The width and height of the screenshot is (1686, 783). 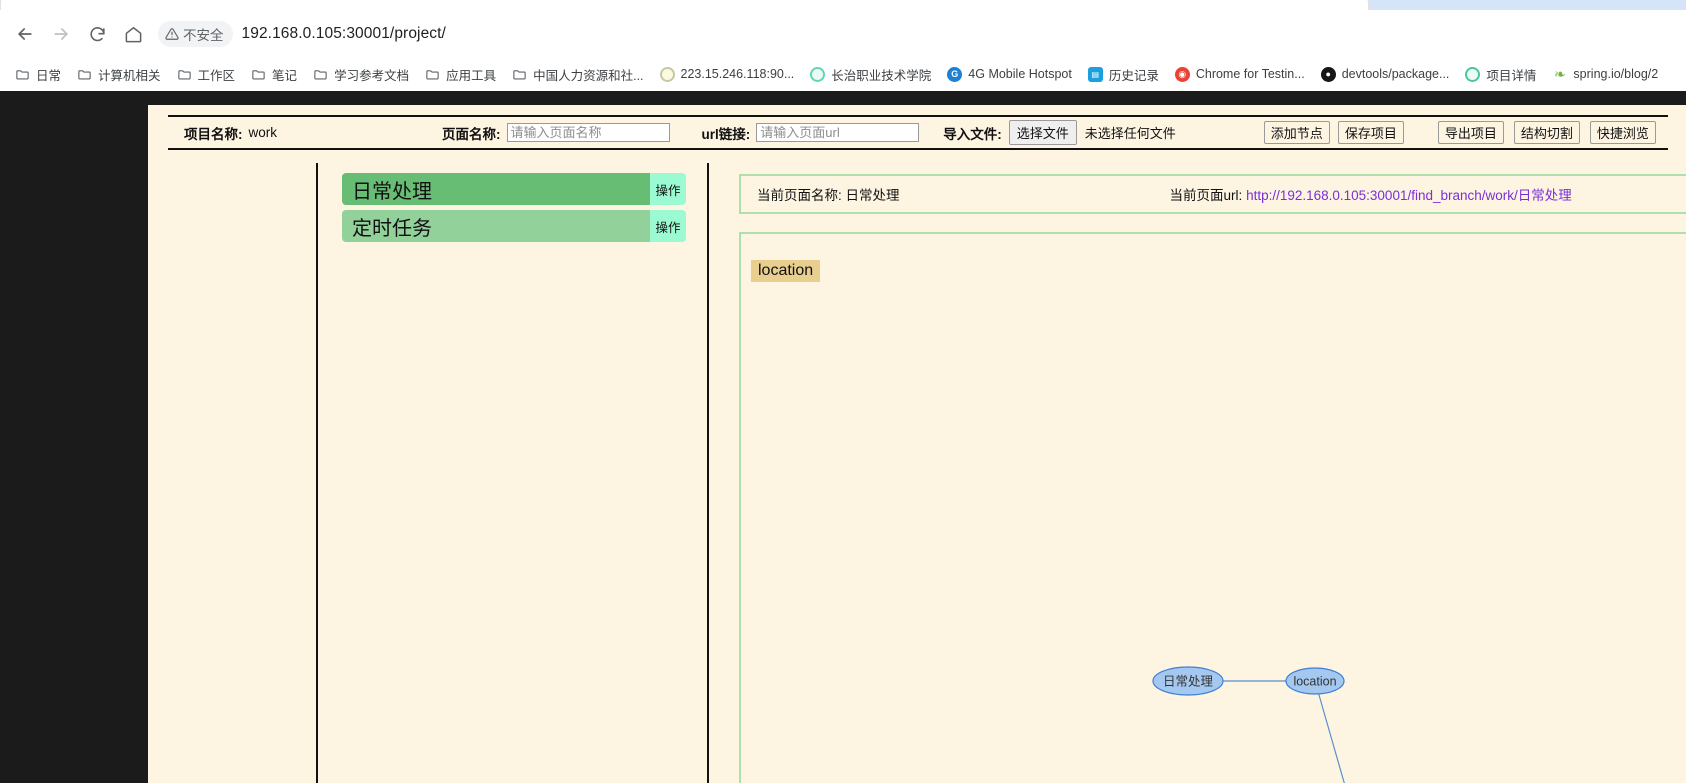 I want to click on bookmark-item: 工作区, so click(x=206, y=74).